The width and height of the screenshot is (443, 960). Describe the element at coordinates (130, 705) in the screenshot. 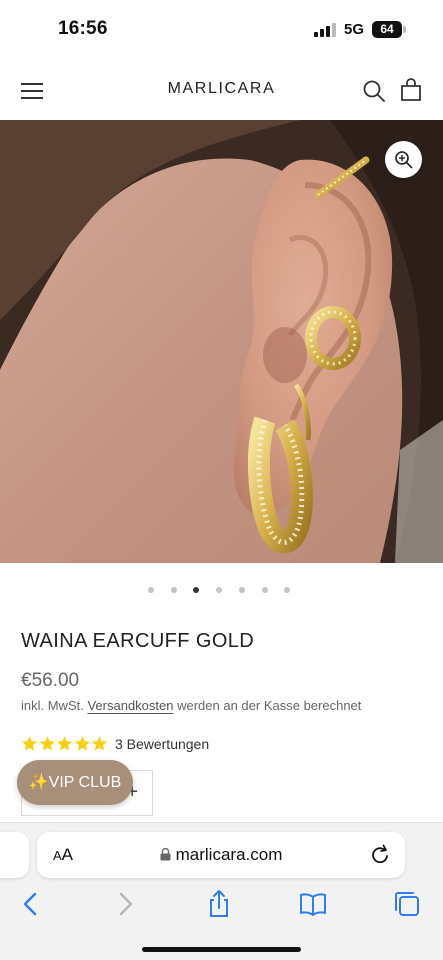

I see `shipping-costs-link: Versandkosten` at that location.